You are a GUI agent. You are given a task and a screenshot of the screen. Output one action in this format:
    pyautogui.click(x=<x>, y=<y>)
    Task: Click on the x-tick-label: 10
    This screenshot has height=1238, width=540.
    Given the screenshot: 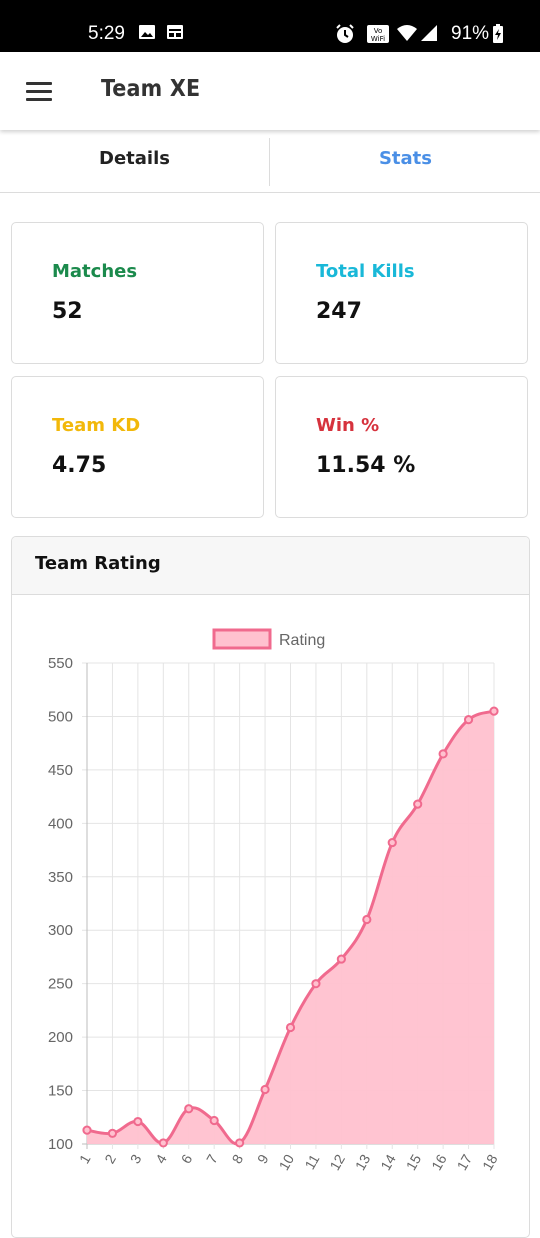 What is the action you would take?
    pyautogui.click(x=286, y=1162)
    